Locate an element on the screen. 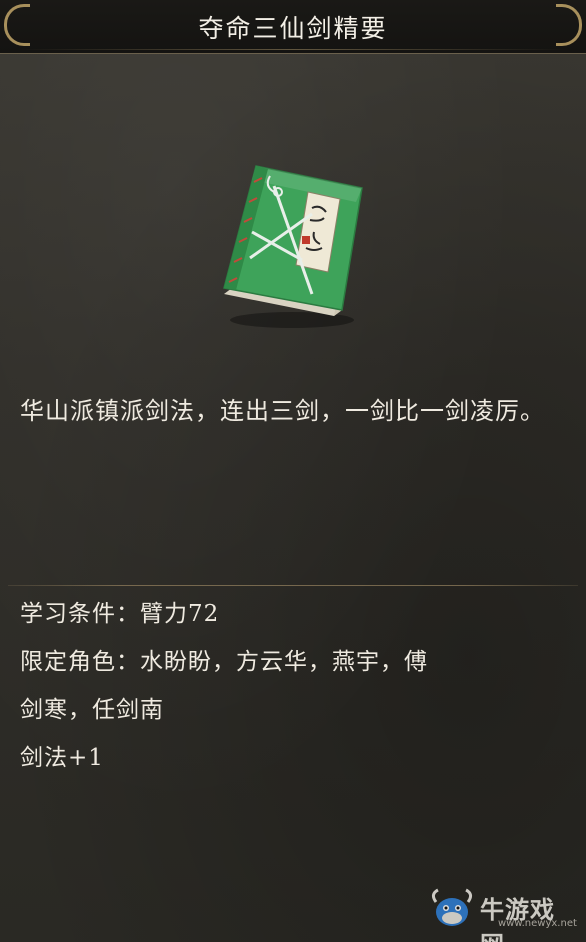 This screenshot has height=942, width=586. skill-bonus: 剑法+1 is located at coordinates (62, 758).